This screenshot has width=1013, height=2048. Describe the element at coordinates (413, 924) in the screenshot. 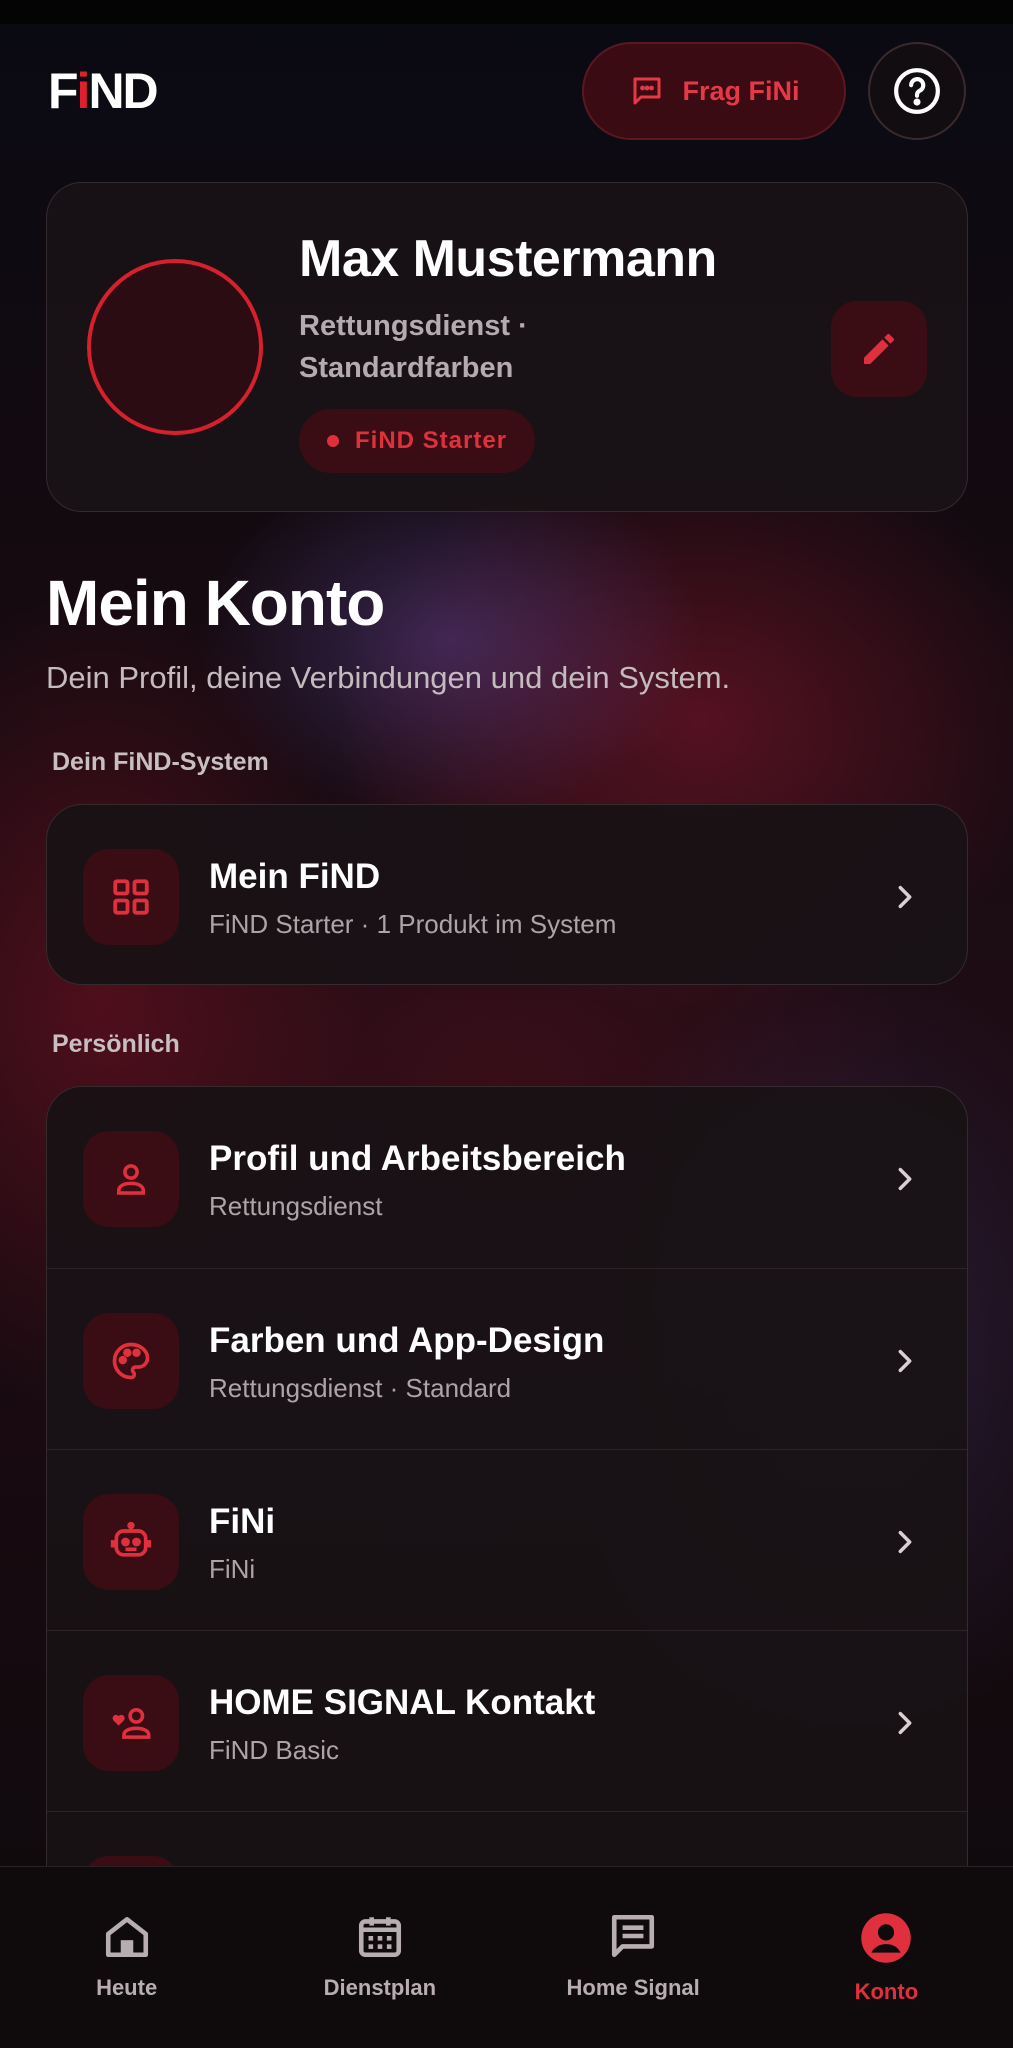

I see `list-item-subtitle: FiND Starter · 1 Produkt im System` at that location.